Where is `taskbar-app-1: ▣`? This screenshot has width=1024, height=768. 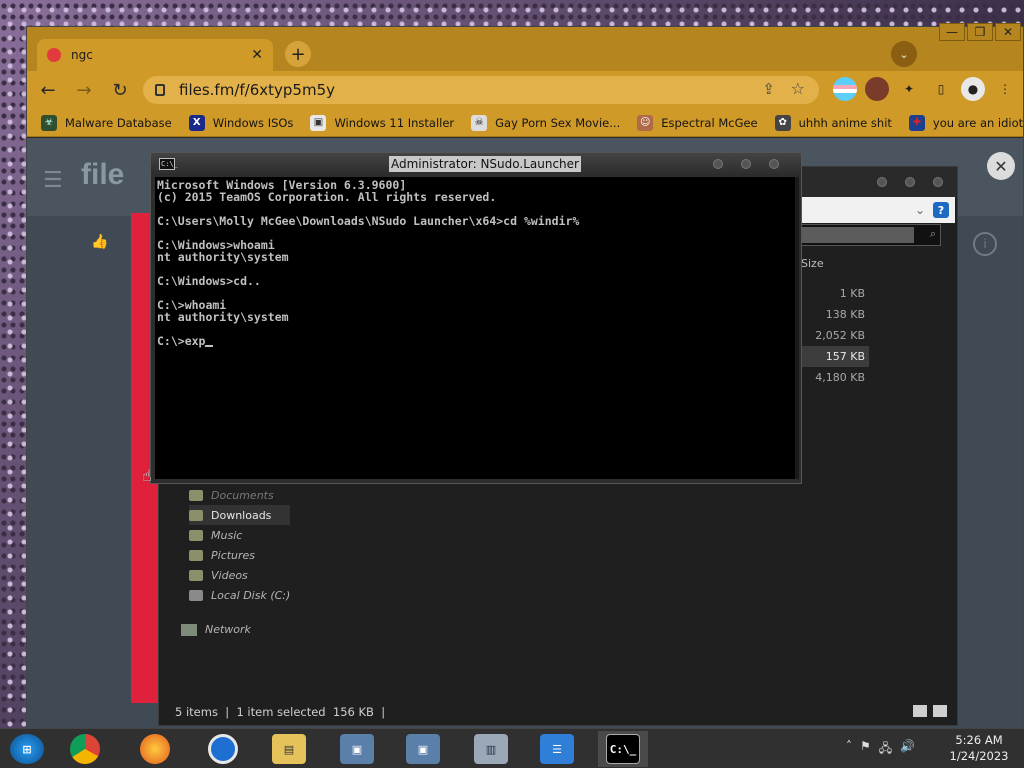 taskbar-app-1: ▣ is located at coordinates (357, 749).